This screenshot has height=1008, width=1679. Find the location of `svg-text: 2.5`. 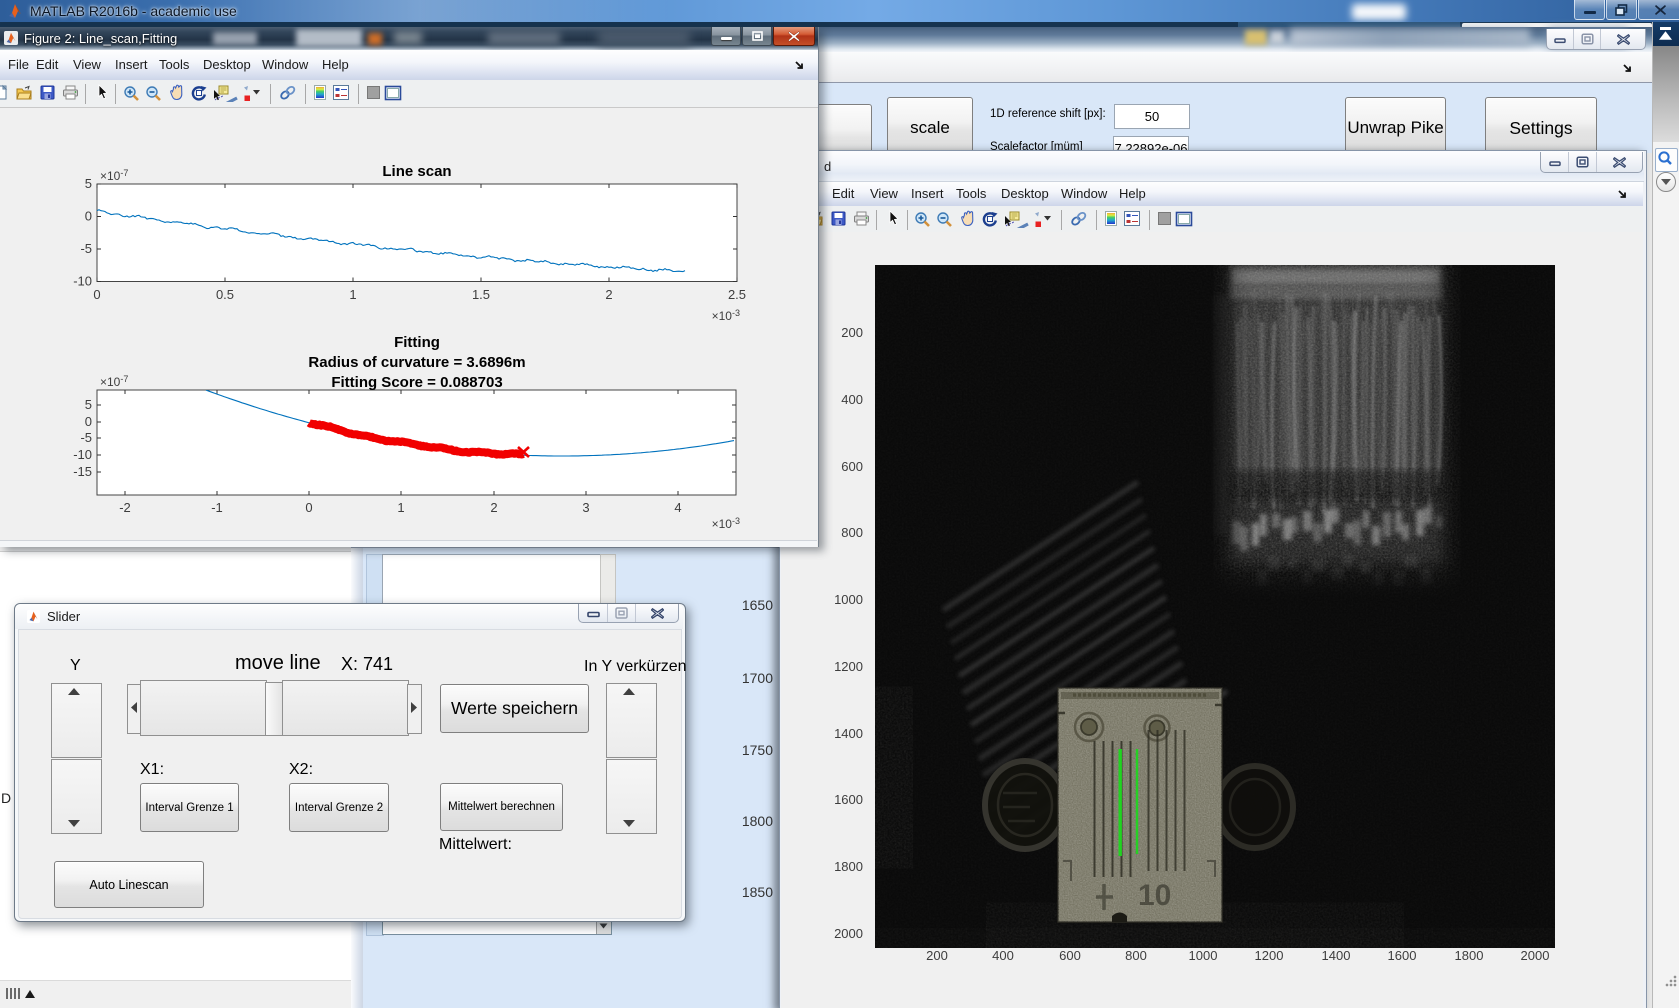

svg-text: 2.5 is located at coordinates (737, 294).